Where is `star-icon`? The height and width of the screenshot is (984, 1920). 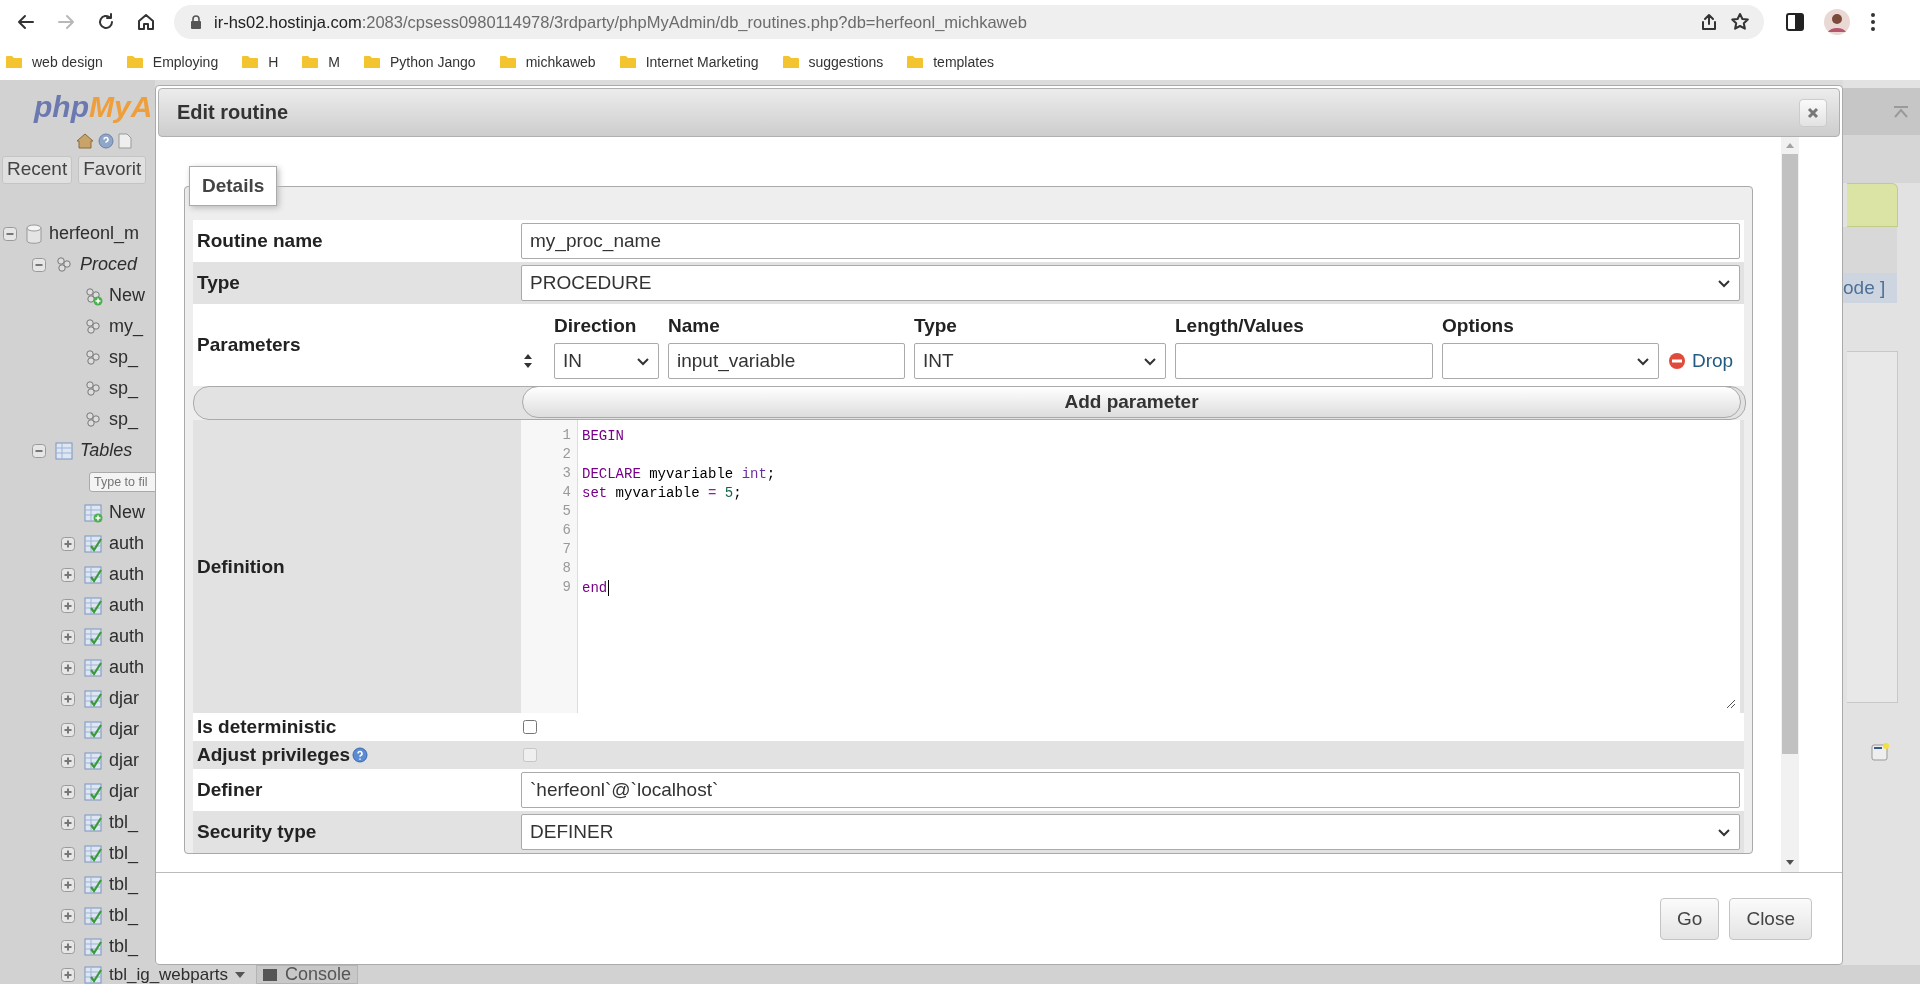
star-icon is located at coordinates (1740, 22).